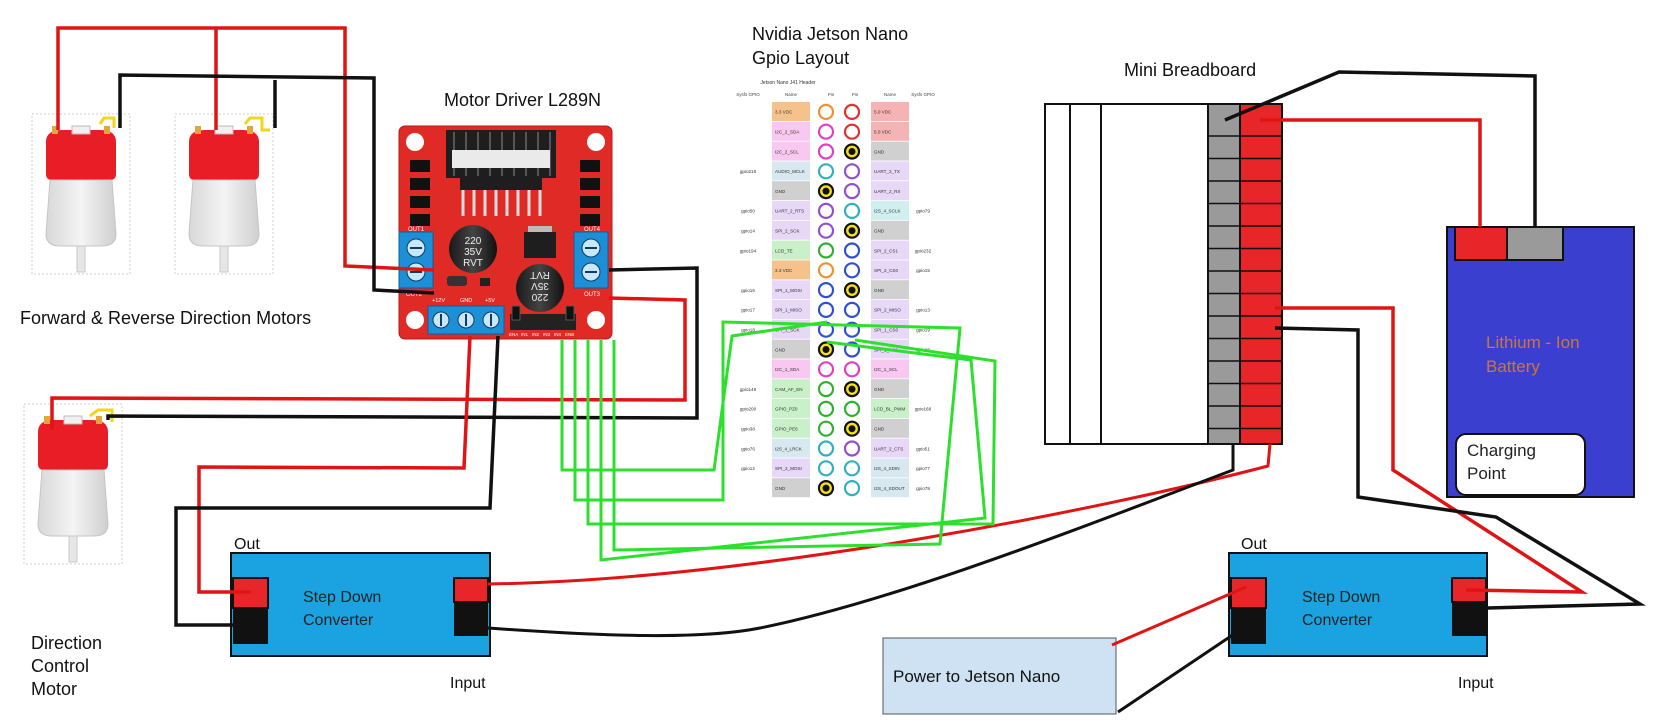  What do you see at coordinates (748, 290) in the screenshot?
I see `gpio-label: gpio16` at bounding box center [748, 290].